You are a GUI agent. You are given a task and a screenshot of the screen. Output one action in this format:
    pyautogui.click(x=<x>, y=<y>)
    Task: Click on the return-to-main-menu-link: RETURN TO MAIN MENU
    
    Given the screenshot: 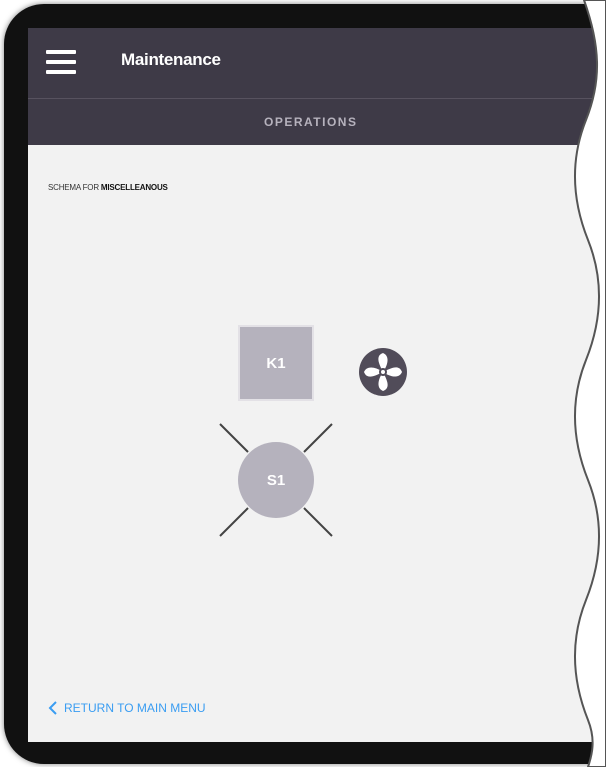 What is the action you would take?
    pyautogui.click(x=127, y=708)
    